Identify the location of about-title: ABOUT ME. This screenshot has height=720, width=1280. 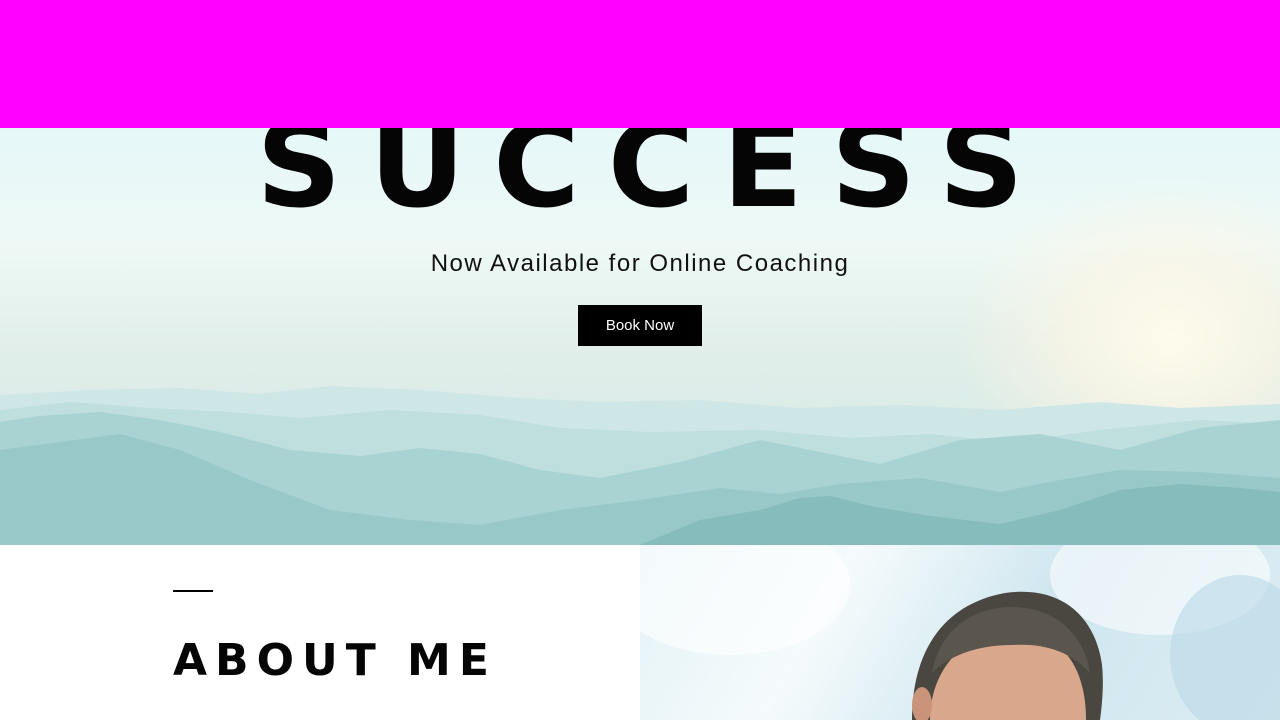
(335, 660).